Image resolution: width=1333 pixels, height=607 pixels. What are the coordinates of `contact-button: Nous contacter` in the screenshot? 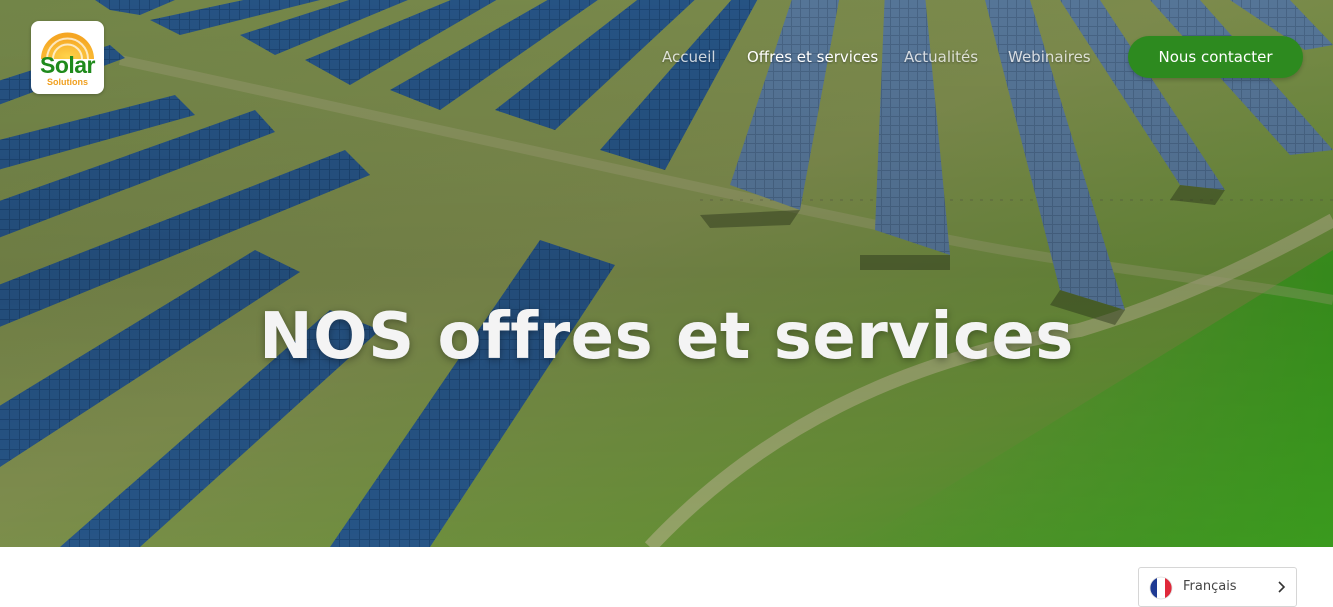 It's located at (1215, 57).